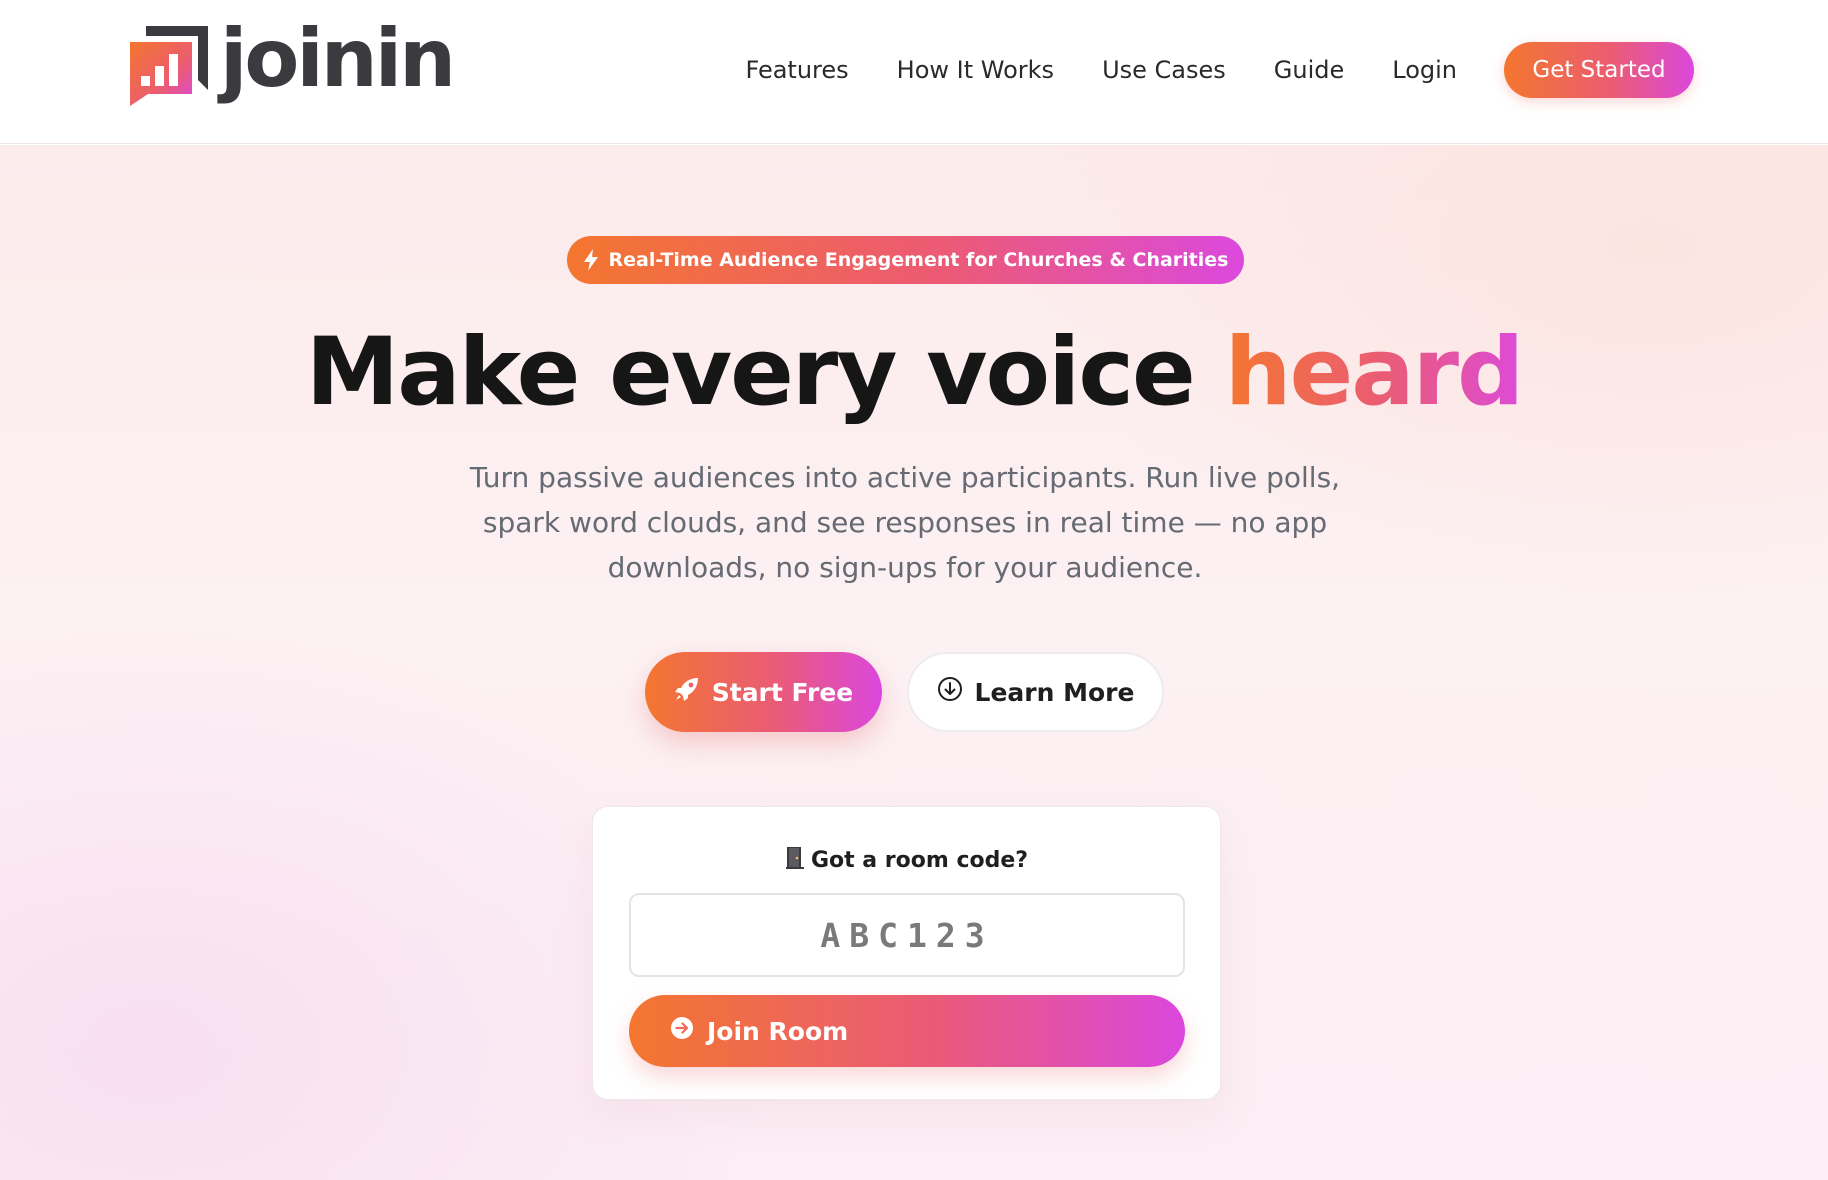 The height and width of the screenshot is (1180, 1828). What do you see at coordinates (592, 260) in the screenshot?
I see `lightning-bolt-icon` at bounding box center [592, 260].